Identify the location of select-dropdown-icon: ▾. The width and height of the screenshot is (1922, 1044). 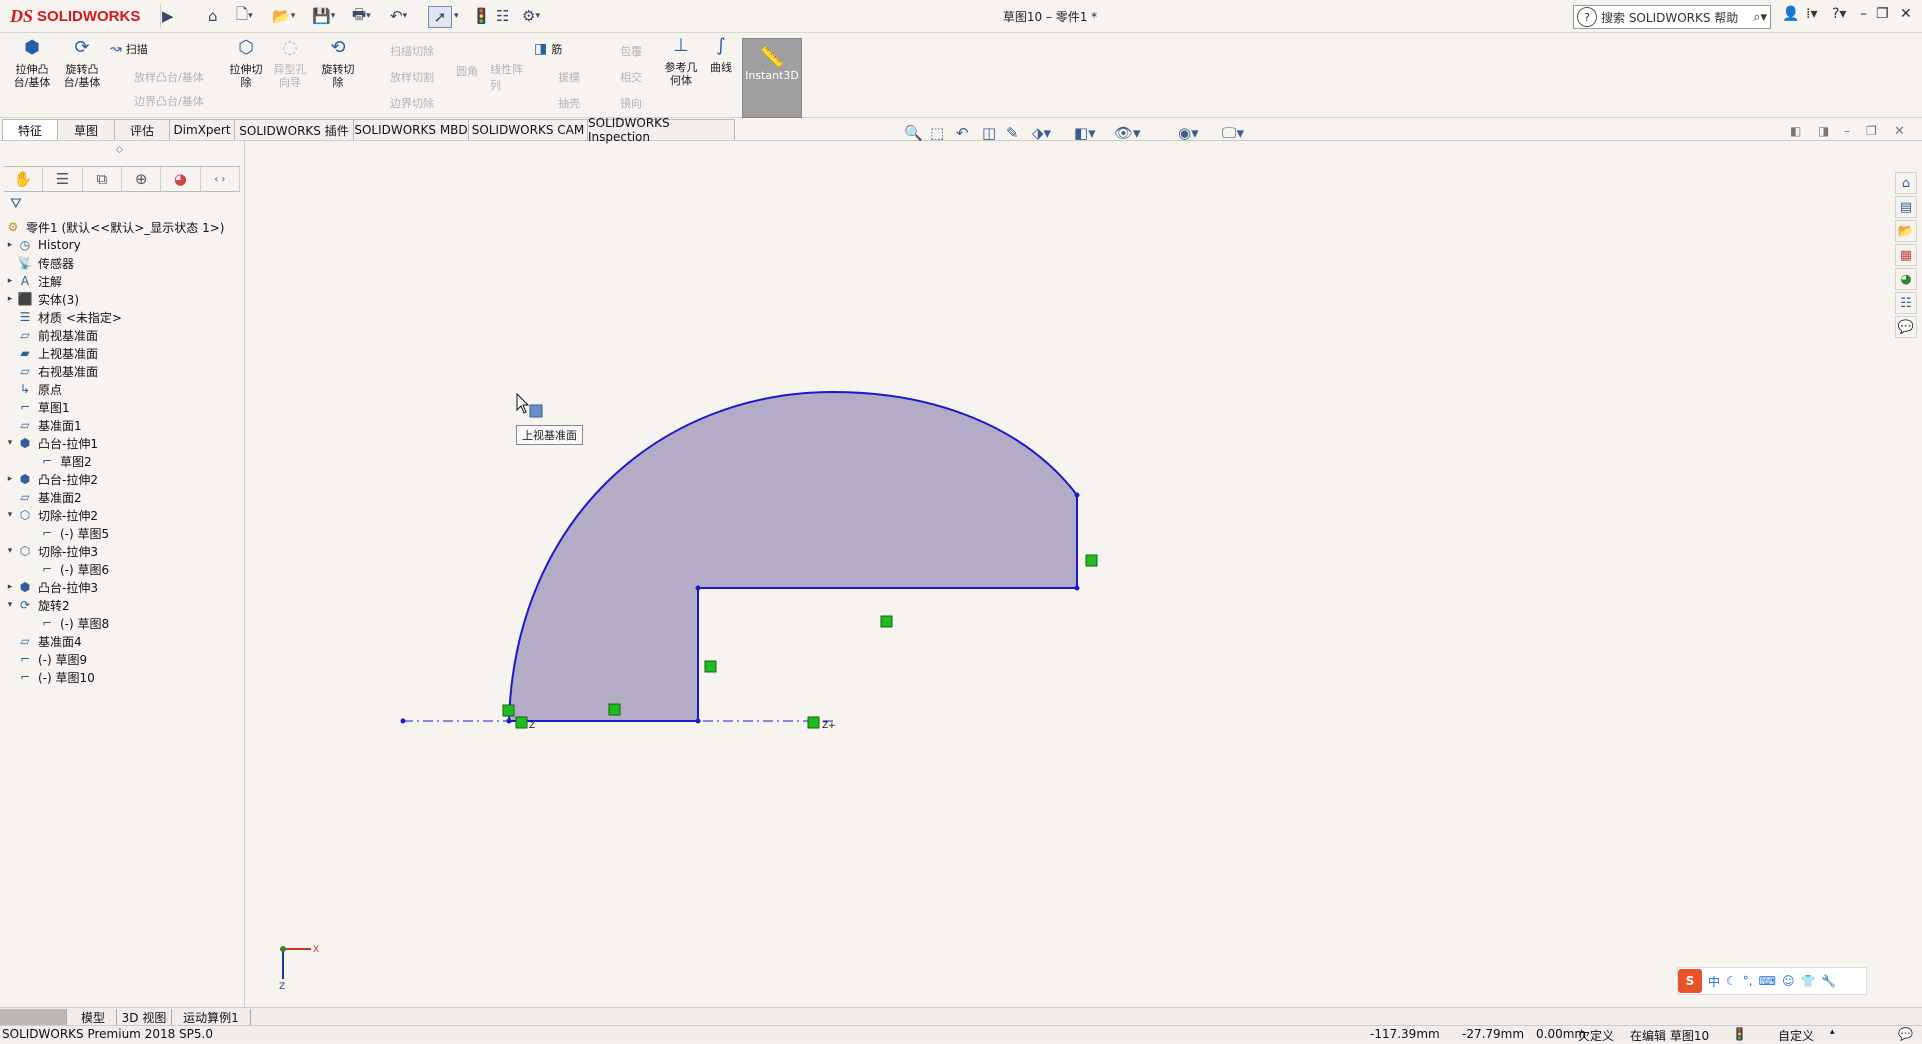
(456, 16).